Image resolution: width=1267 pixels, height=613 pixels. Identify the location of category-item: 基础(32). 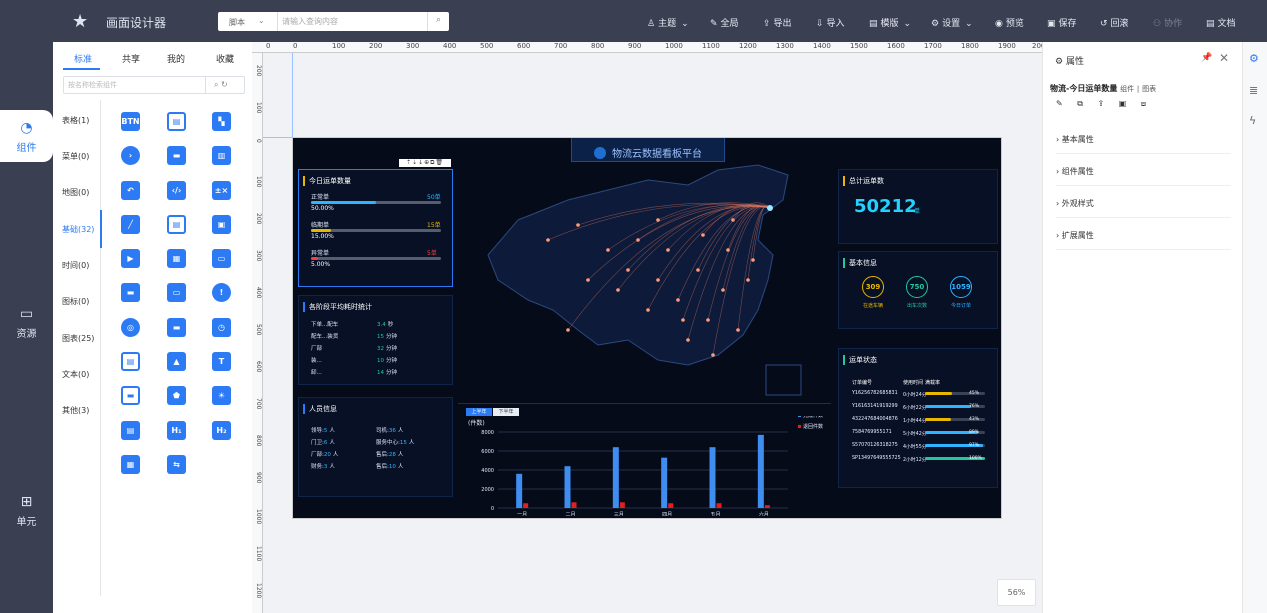
(78, 229).